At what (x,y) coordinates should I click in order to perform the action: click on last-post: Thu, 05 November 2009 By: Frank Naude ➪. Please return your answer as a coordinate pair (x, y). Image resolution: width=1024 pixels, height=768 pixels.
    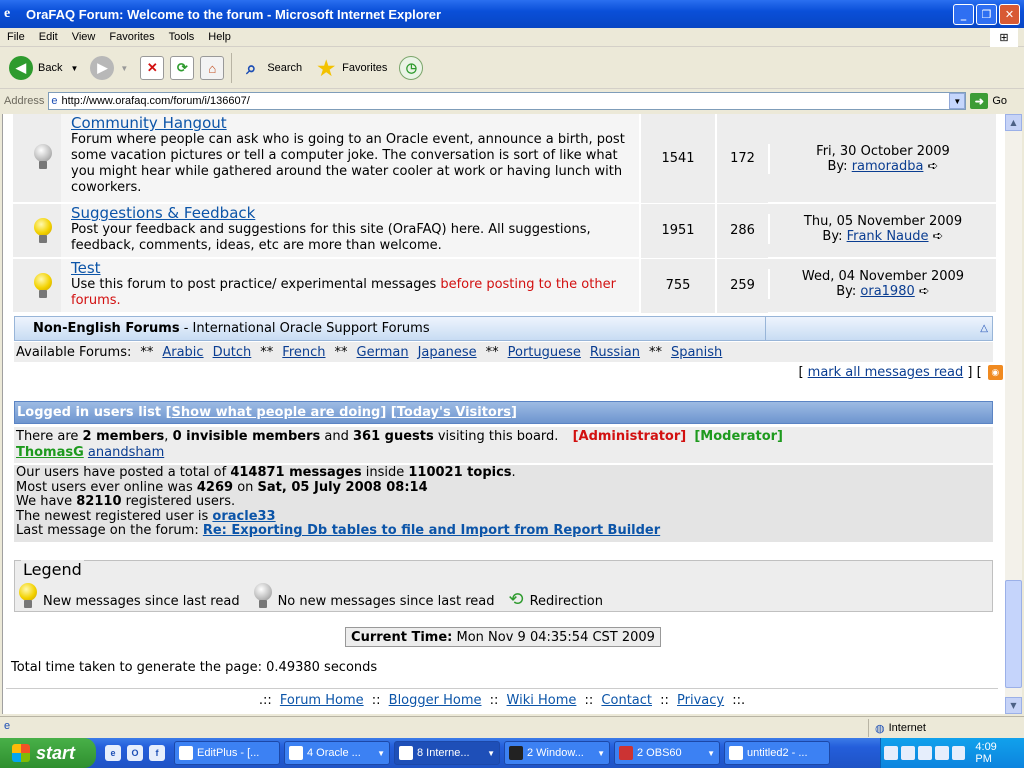
    Looking at the image, I should click on (882, 229).